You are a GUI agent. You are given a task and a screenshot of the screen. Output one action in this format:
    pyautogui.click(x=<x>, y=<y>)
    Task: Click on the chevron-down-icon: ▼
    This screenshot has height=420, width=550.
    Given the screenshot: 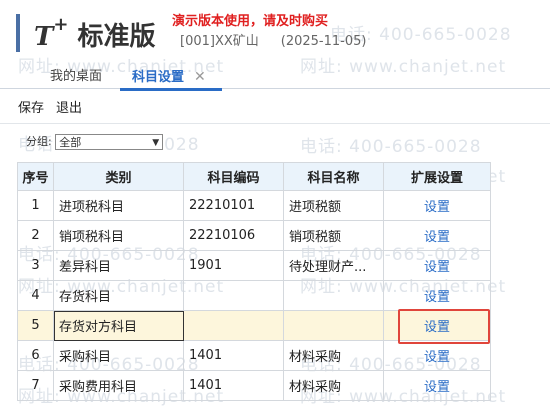 What is the action you would take?
    pyautogui.click(x=156, y=143)
    